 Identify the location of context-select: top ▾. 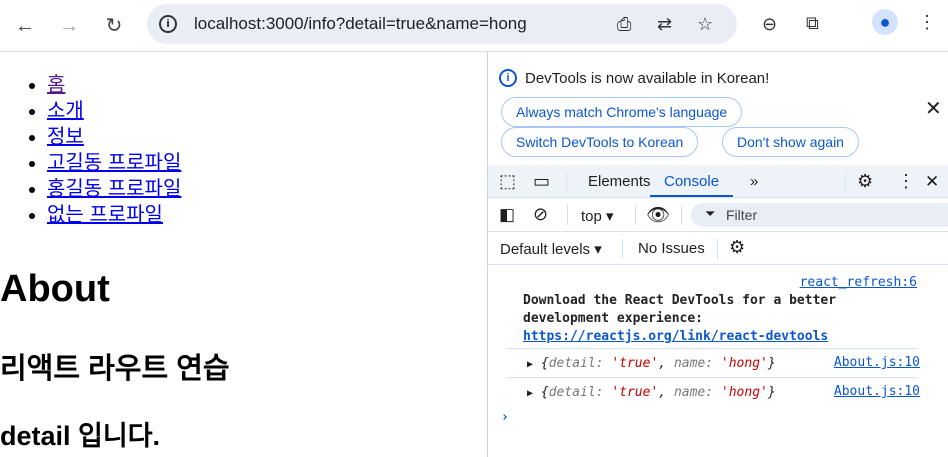
(597, 216).